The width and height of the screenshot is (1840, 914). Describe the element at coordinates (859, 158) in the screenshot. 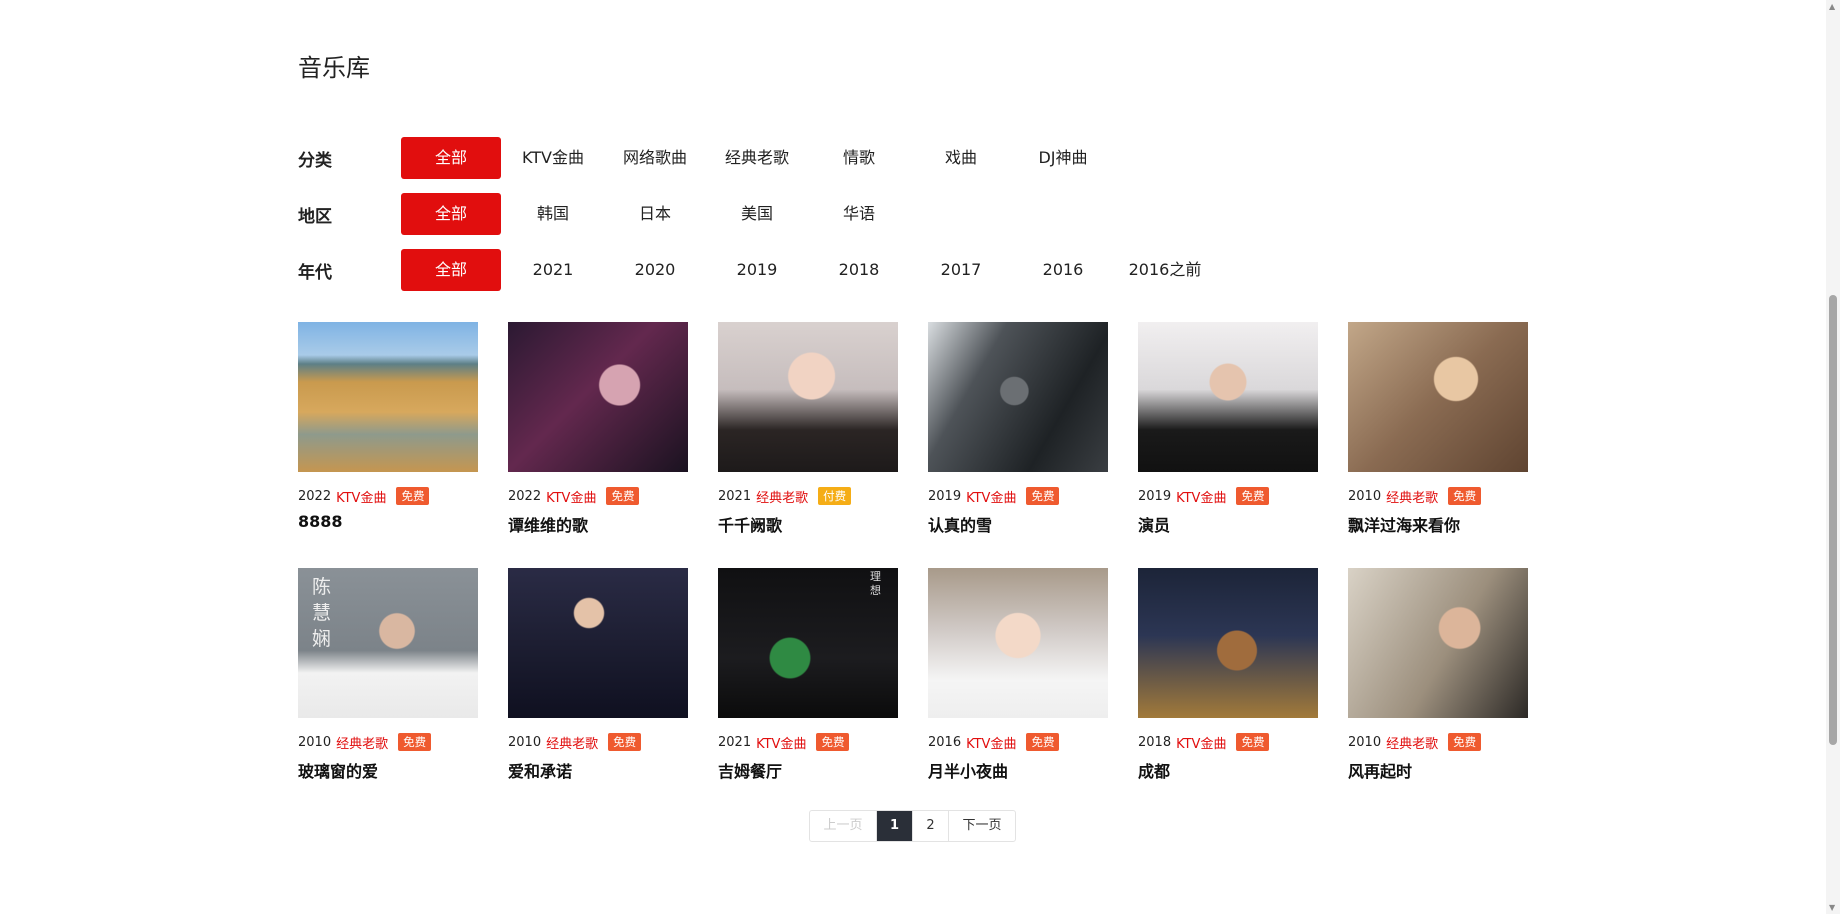

I see `filter-category-option: 情歌` at that location.